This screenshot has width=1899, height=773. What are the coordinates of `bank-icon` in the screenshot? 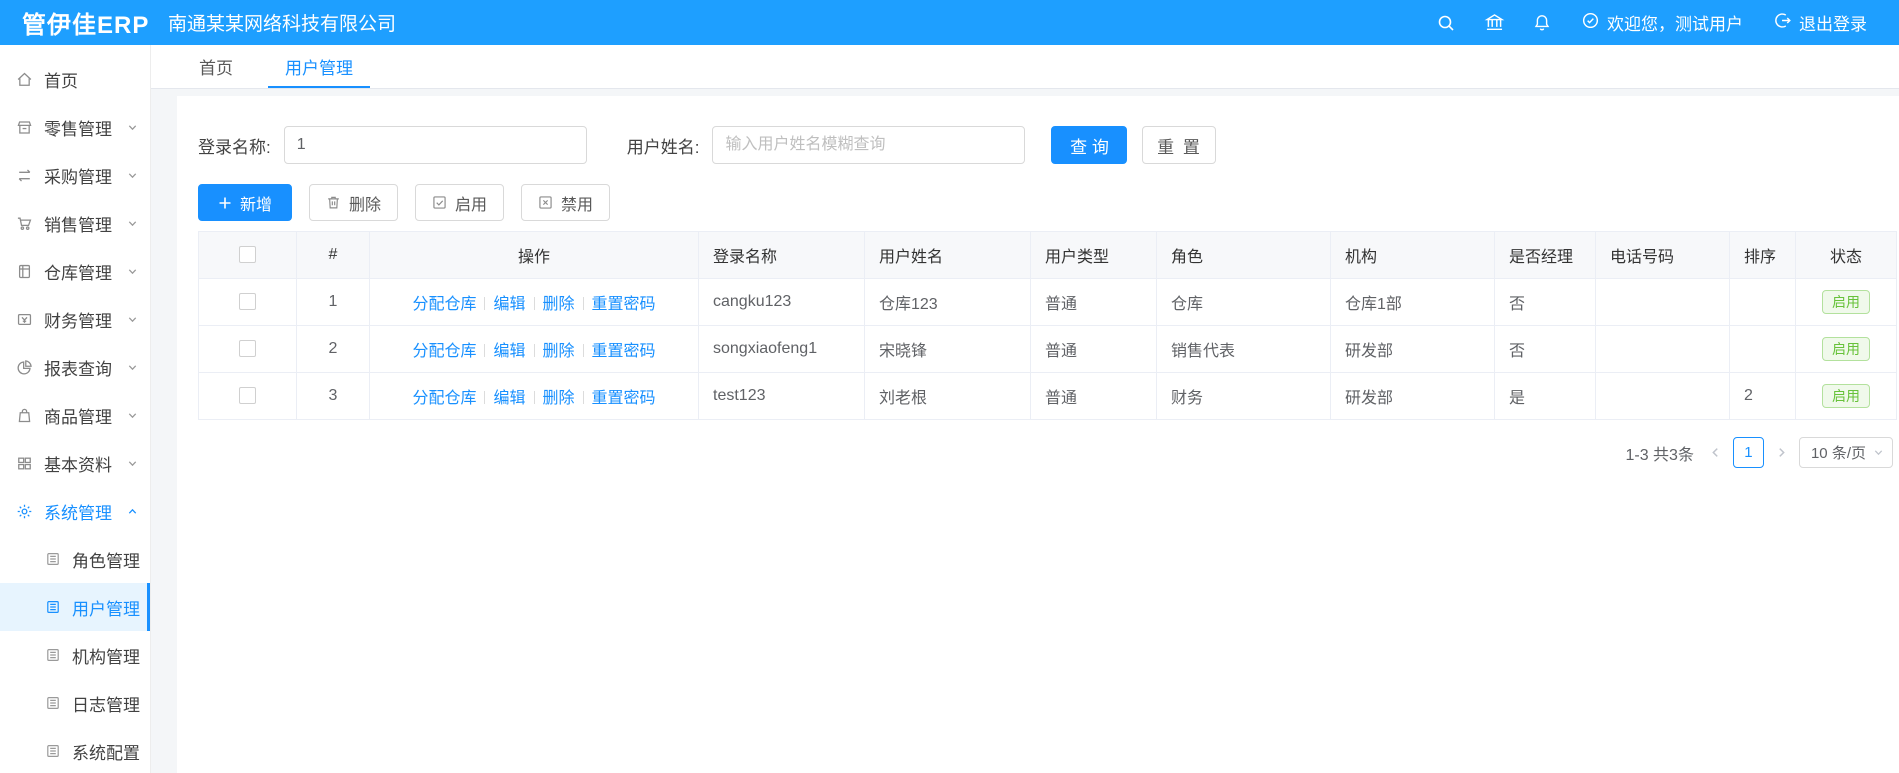 It's located at (1494, 23).